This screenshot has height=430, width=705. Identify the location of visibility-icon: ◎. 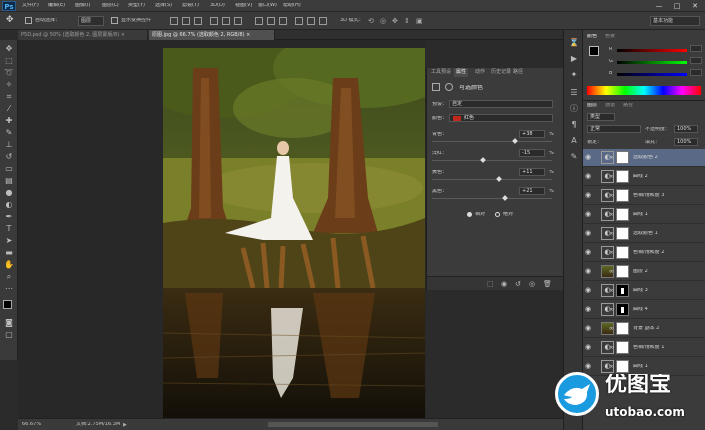
(532, 284).